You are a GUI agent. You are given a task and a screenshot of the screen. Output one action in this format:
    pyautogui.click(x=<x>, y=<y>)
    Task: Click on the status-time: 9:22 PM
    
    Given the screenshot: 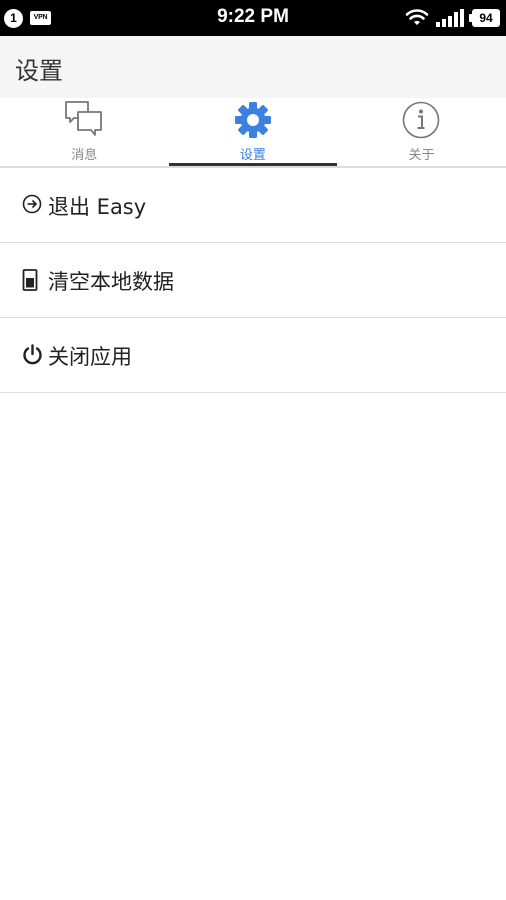 What is the action you would take?
    pyautogui.click(x=253, y=16)
    